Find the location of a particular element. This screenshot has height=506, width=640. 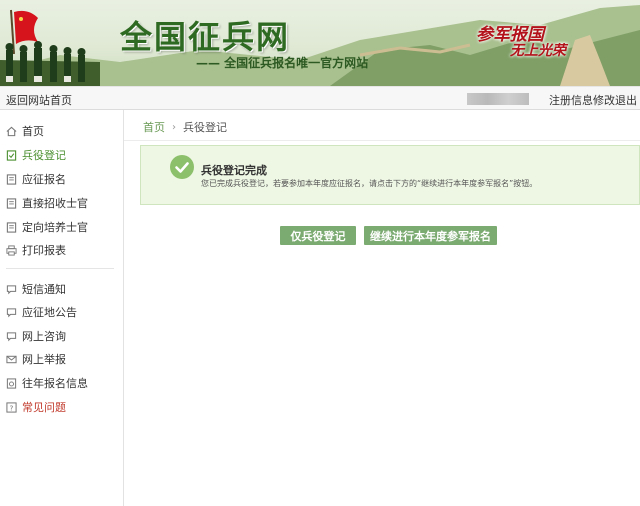

sidebar-item-past-signup-info: 往年报名信息 is located at coordinates (47, 383).